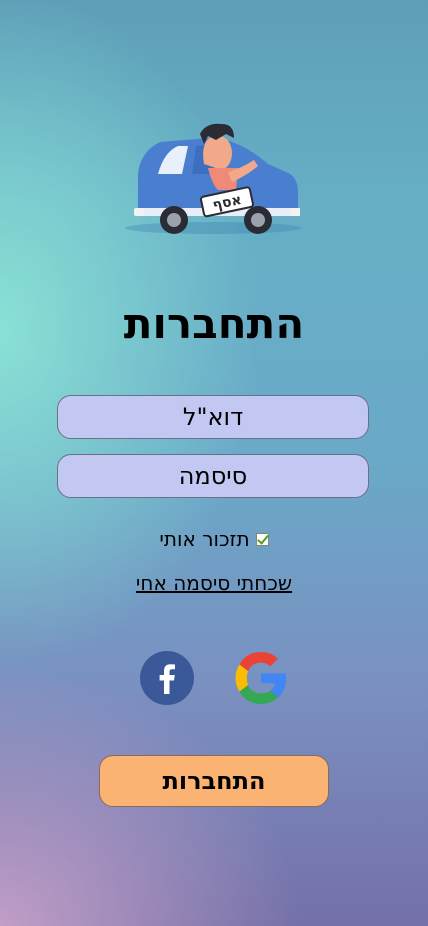 This screenshot has height=926, width=428. What do you see at coordinates (214, 781) in the screenshot?
I see `login-button: התחברות` at bounding box center [214, 781].